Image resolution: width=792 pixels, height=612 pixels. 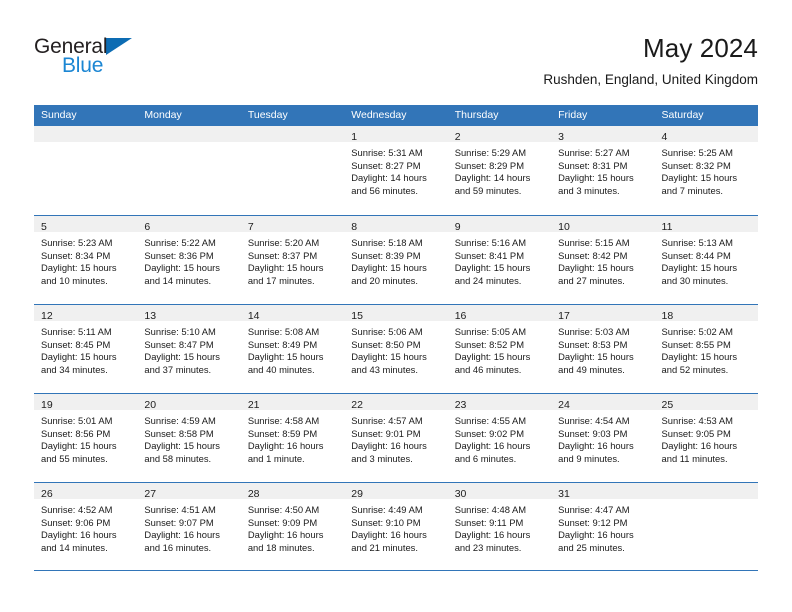 I want to click on logo-text-blue: Blue, so click(x=83, y=65).